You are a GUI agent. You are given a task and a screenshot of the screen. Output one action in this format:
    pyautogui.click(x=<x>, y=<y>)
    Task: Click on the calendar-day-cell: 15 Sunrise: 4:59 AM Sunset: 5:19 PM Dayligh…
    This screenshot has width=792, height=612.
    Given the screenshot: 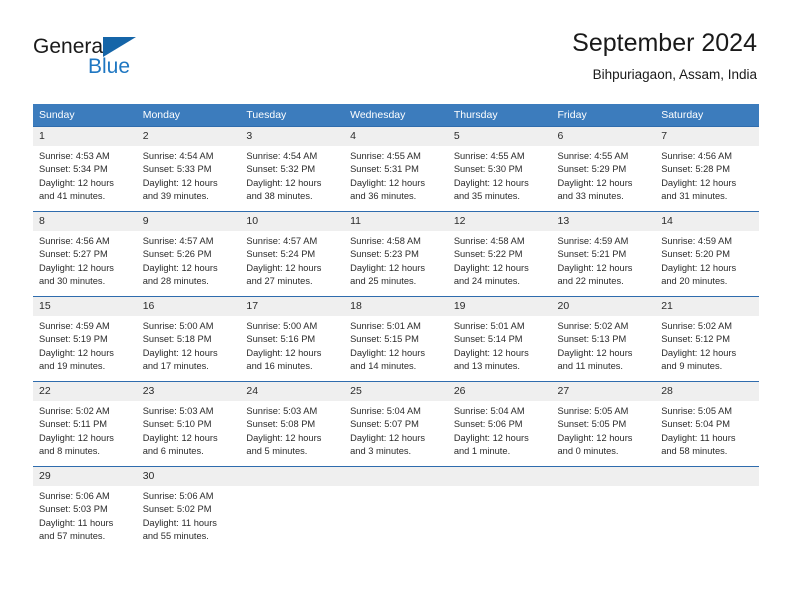 What is the action you would take?
    pyautogui.click(x=85, y=339)
    